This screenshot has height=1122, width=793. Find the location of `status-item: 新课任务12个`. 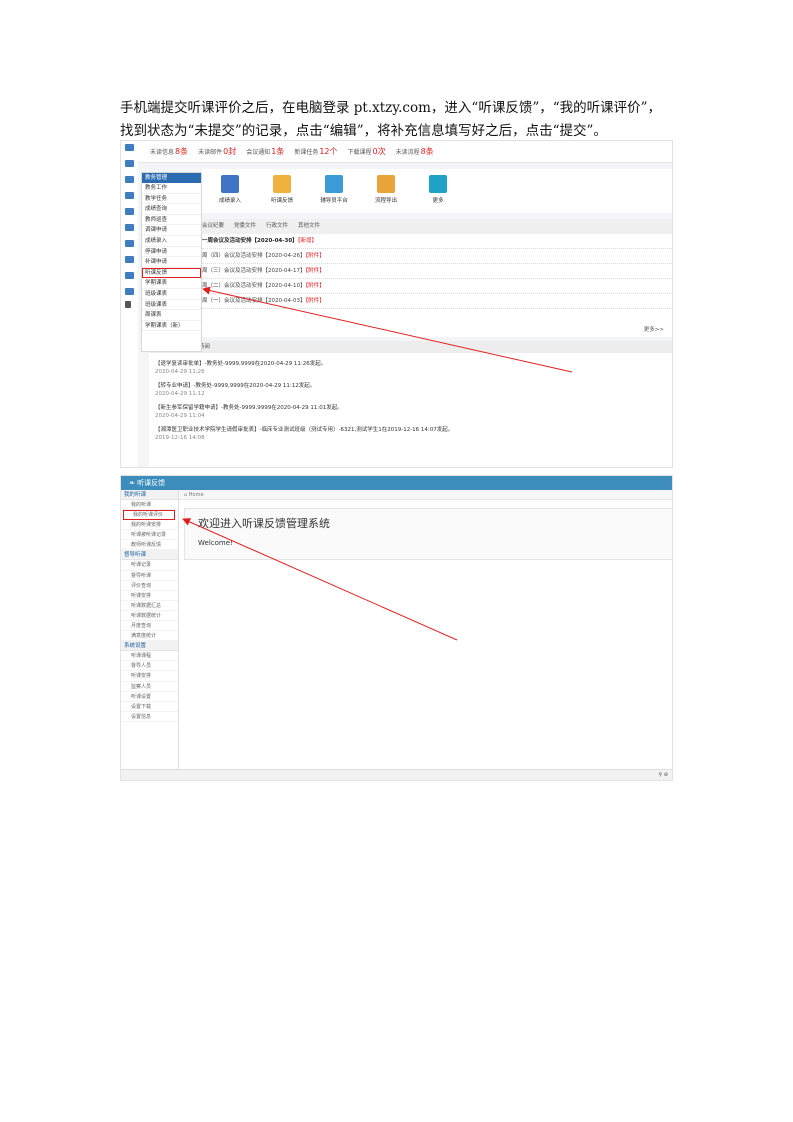

status-item: 新课任务12个 is located at coordinates (315, 151).